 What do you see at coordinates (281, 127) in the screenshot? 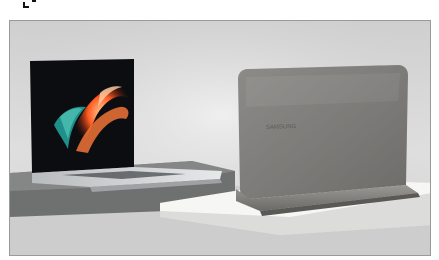
I see `brand-logo: SAMSUNG` at bounding box center [281, 127].